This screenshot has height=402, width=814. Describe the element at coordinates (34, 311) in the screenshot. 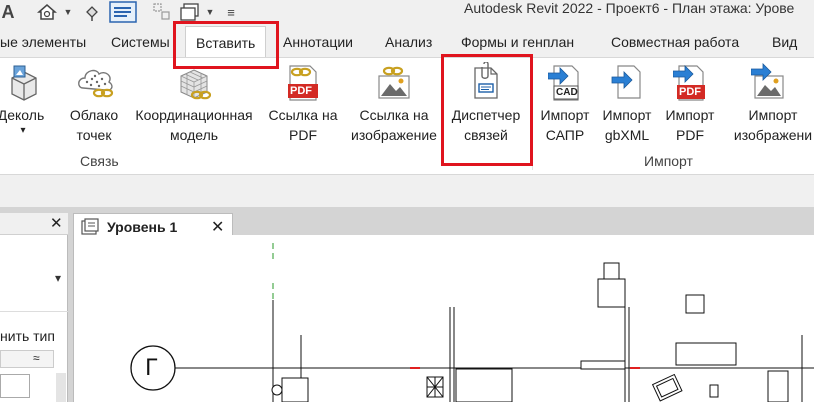

I see `divider` at that location.